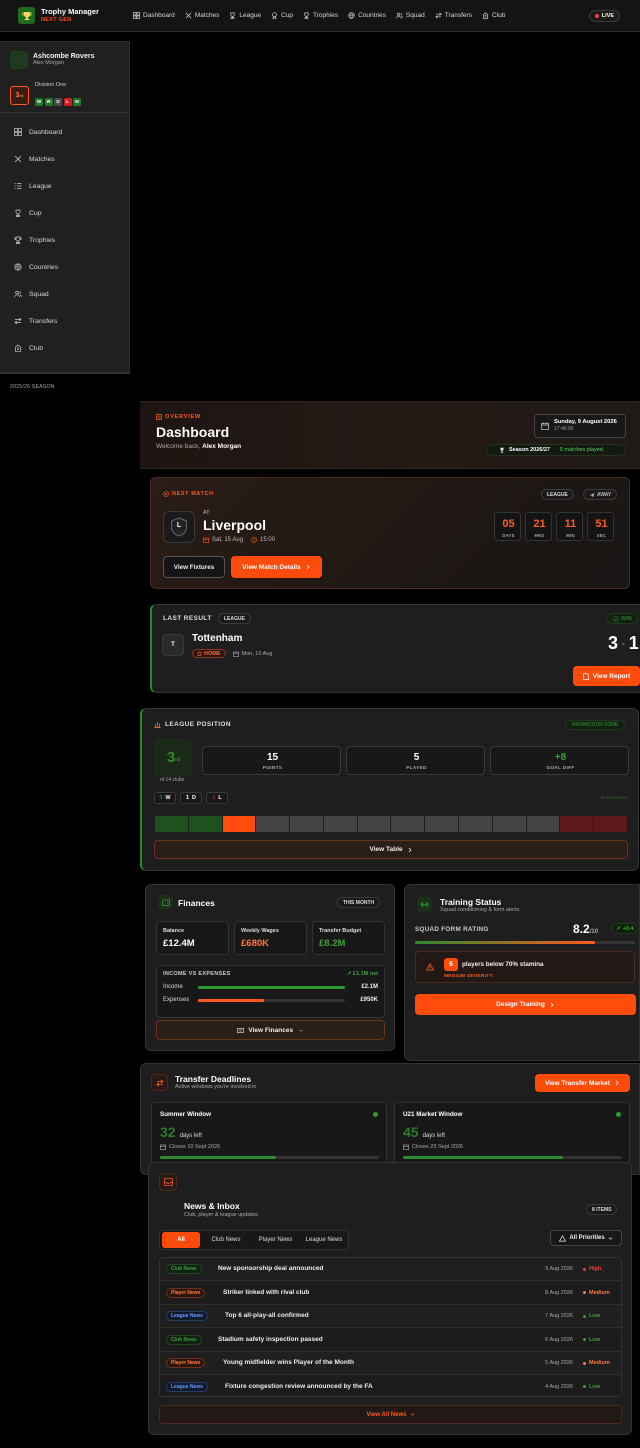 The height and width of the screenshot is (1448, 640). I want to click on outcome-text: WIN, so click(626, 618).